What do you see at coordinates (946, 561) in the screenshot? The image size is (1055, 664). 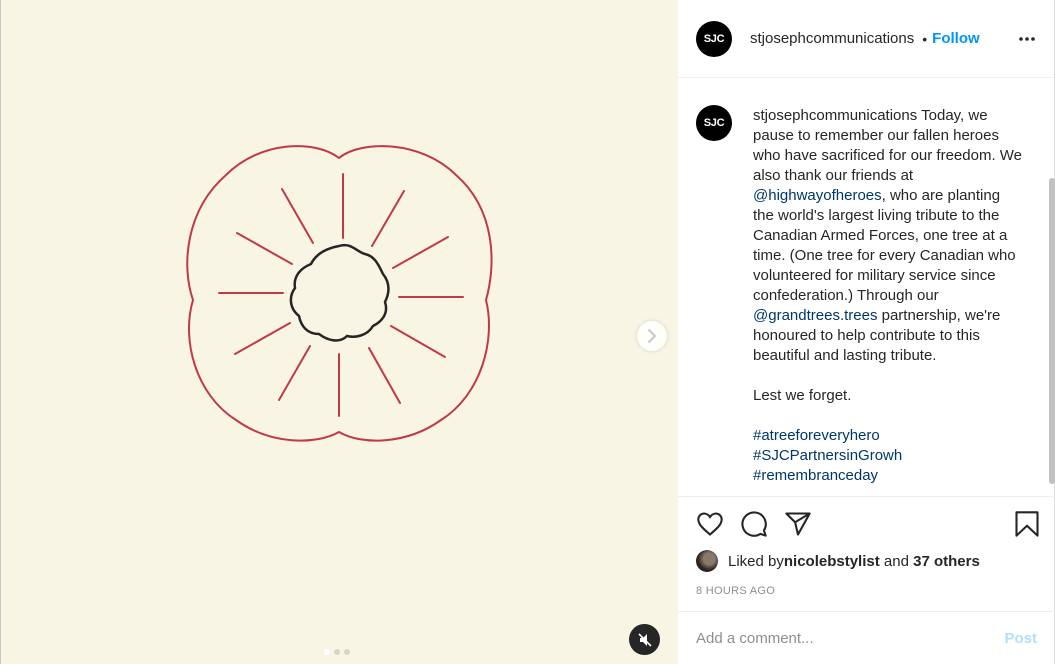 I see `likes-others-link: 37 others` at bounding box center [946, 561].